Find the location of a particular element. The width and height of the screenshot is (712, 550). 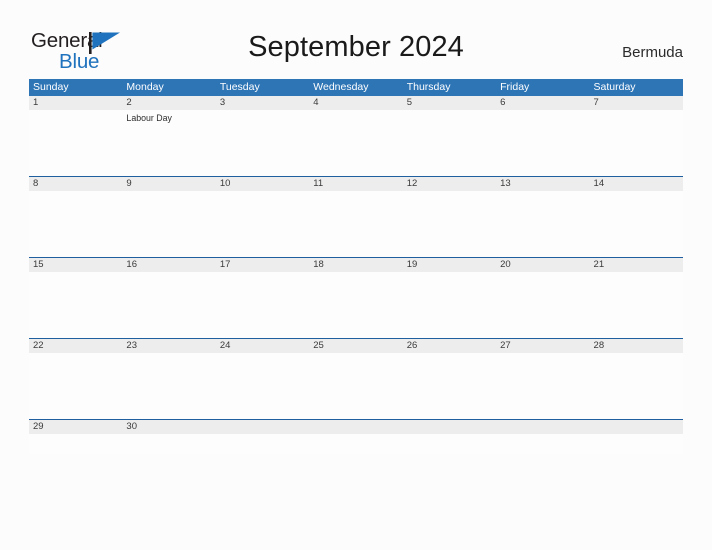

date-number: 16 is located at coordinates (168, 265).